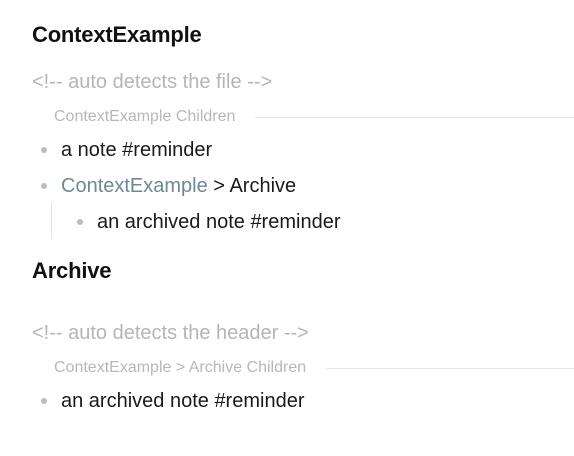 The image size is (574, 456). I want to click on list-item-text: a note #reminder, so click(137, 149).